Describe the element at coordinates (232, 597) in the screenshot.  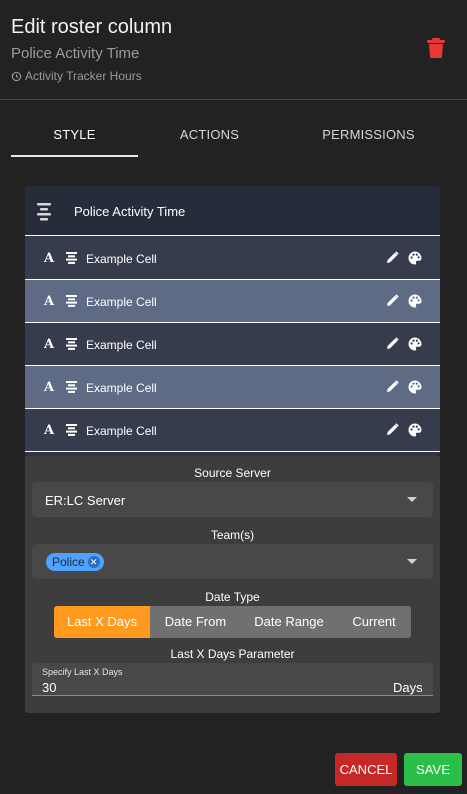
I see `date-type-label: Date Type` at that location.